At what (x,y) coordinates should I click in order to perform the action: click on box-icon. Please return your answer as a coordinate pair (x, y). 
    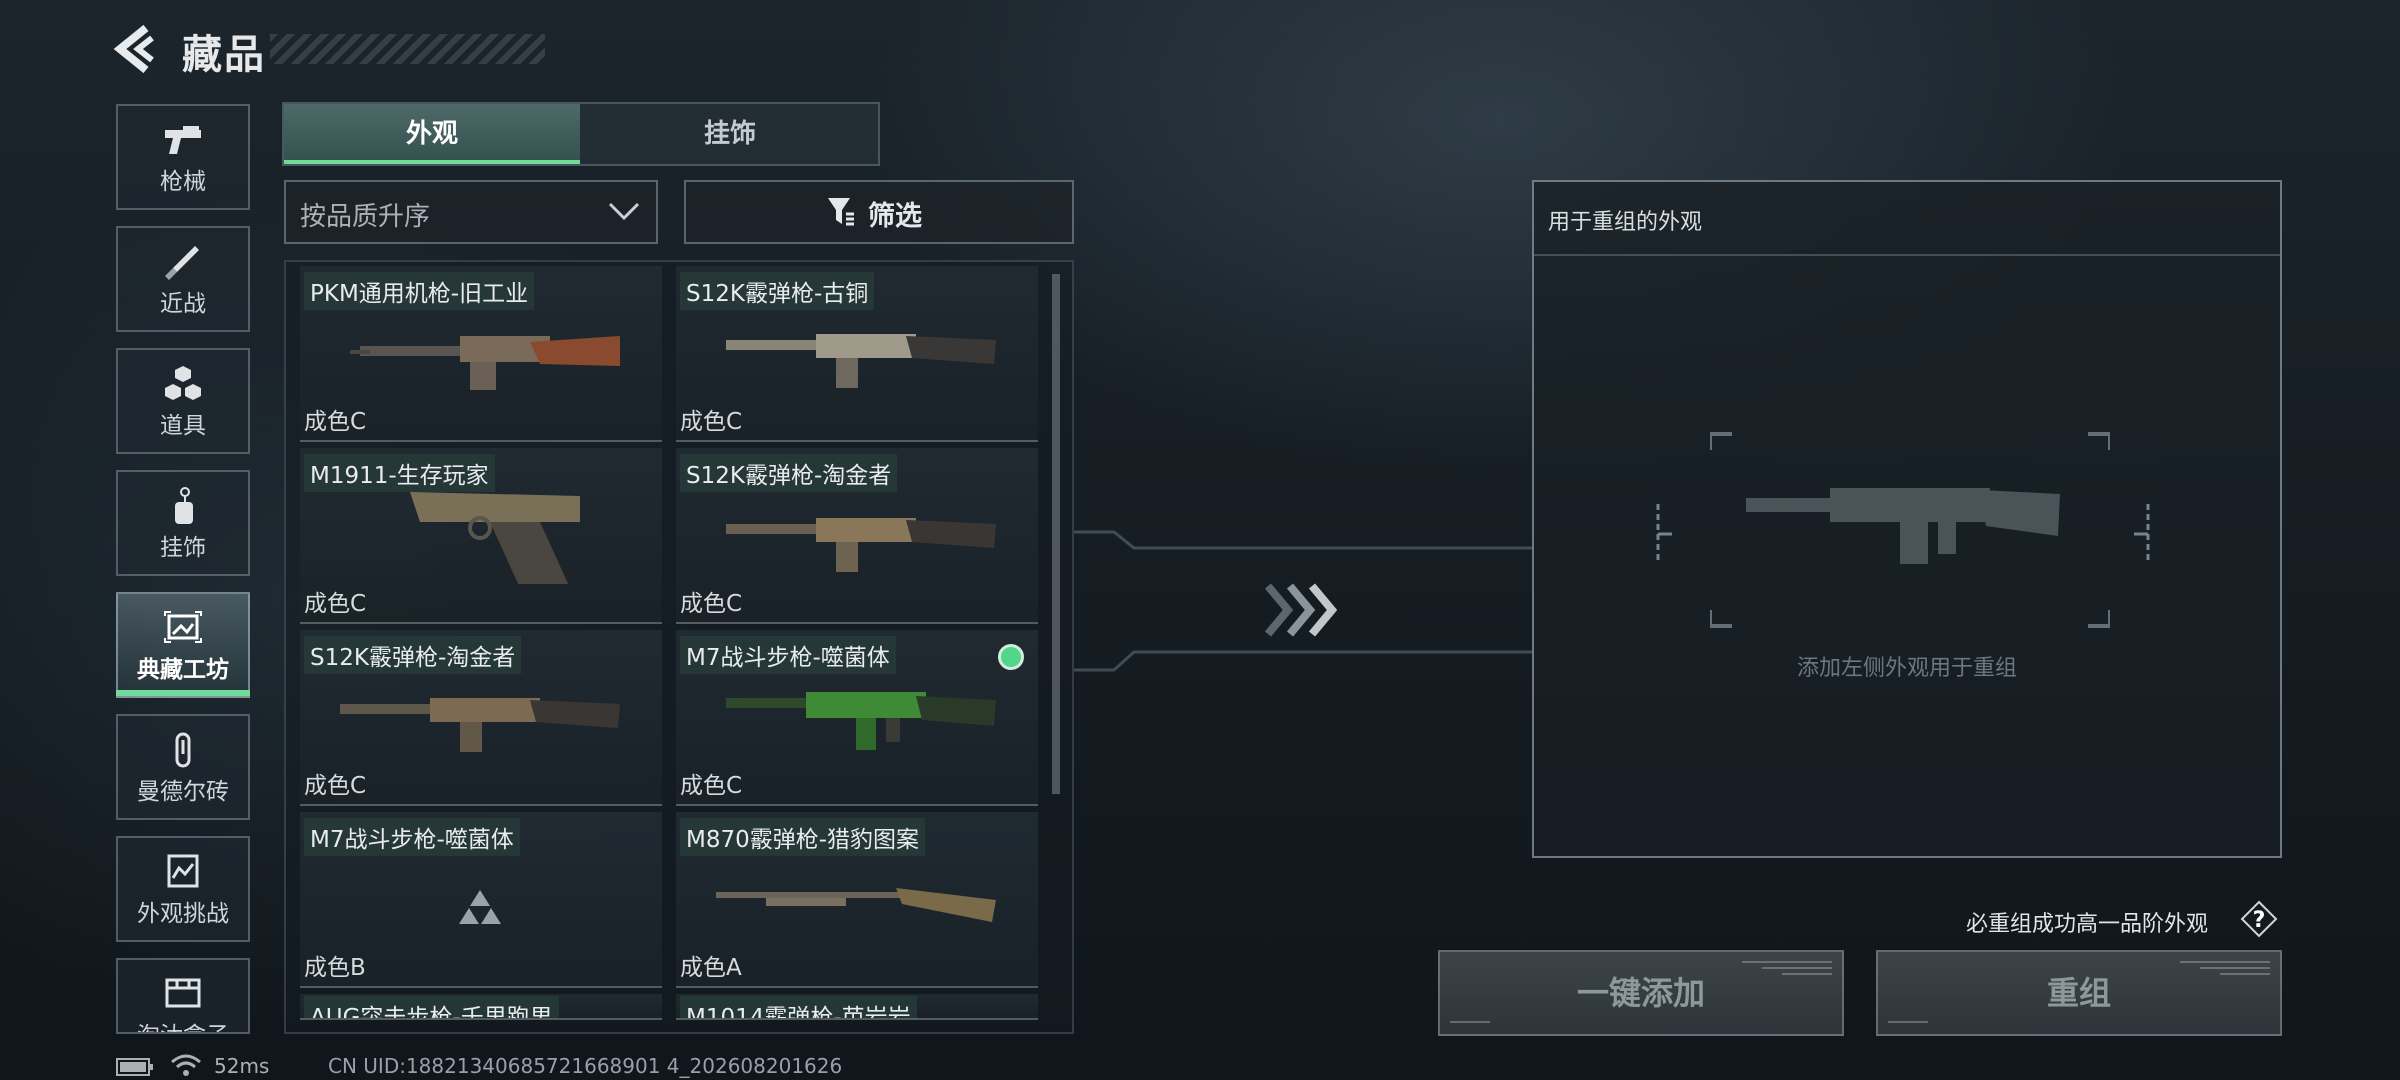
    Looking at the image, I should click on (183, 993).